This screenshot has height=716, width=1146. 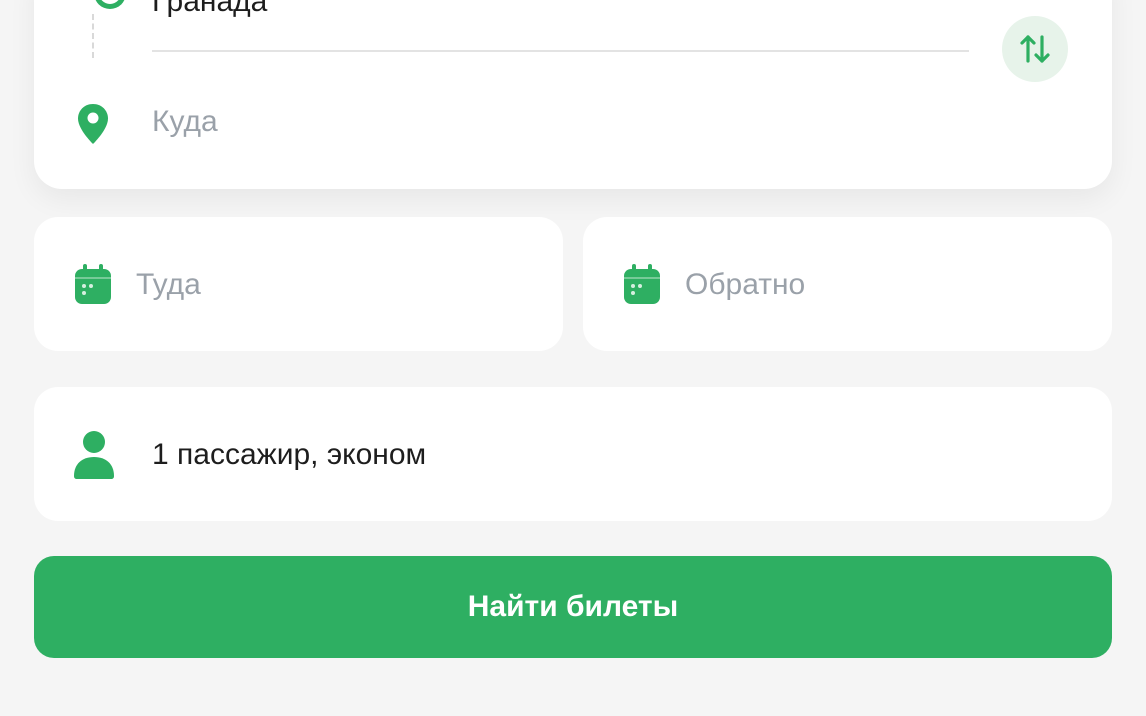 What do you see at coordinates (289, 454) in the screenshot?
I see `passengers-summary: 1 пассажир, эконом` at bounding box center [289, 454].